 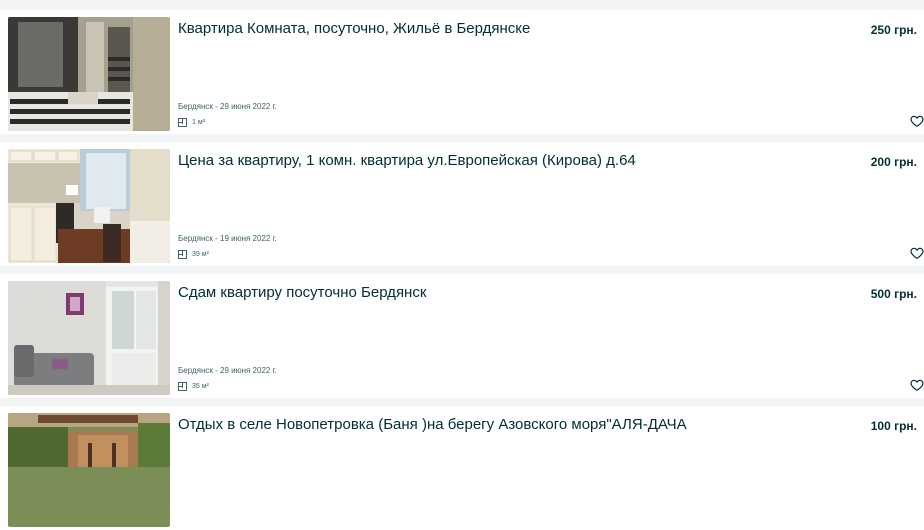 I want to click on listing-location-date: Бердянск - 19 июня 2022 г., so click(x=227, y=238).